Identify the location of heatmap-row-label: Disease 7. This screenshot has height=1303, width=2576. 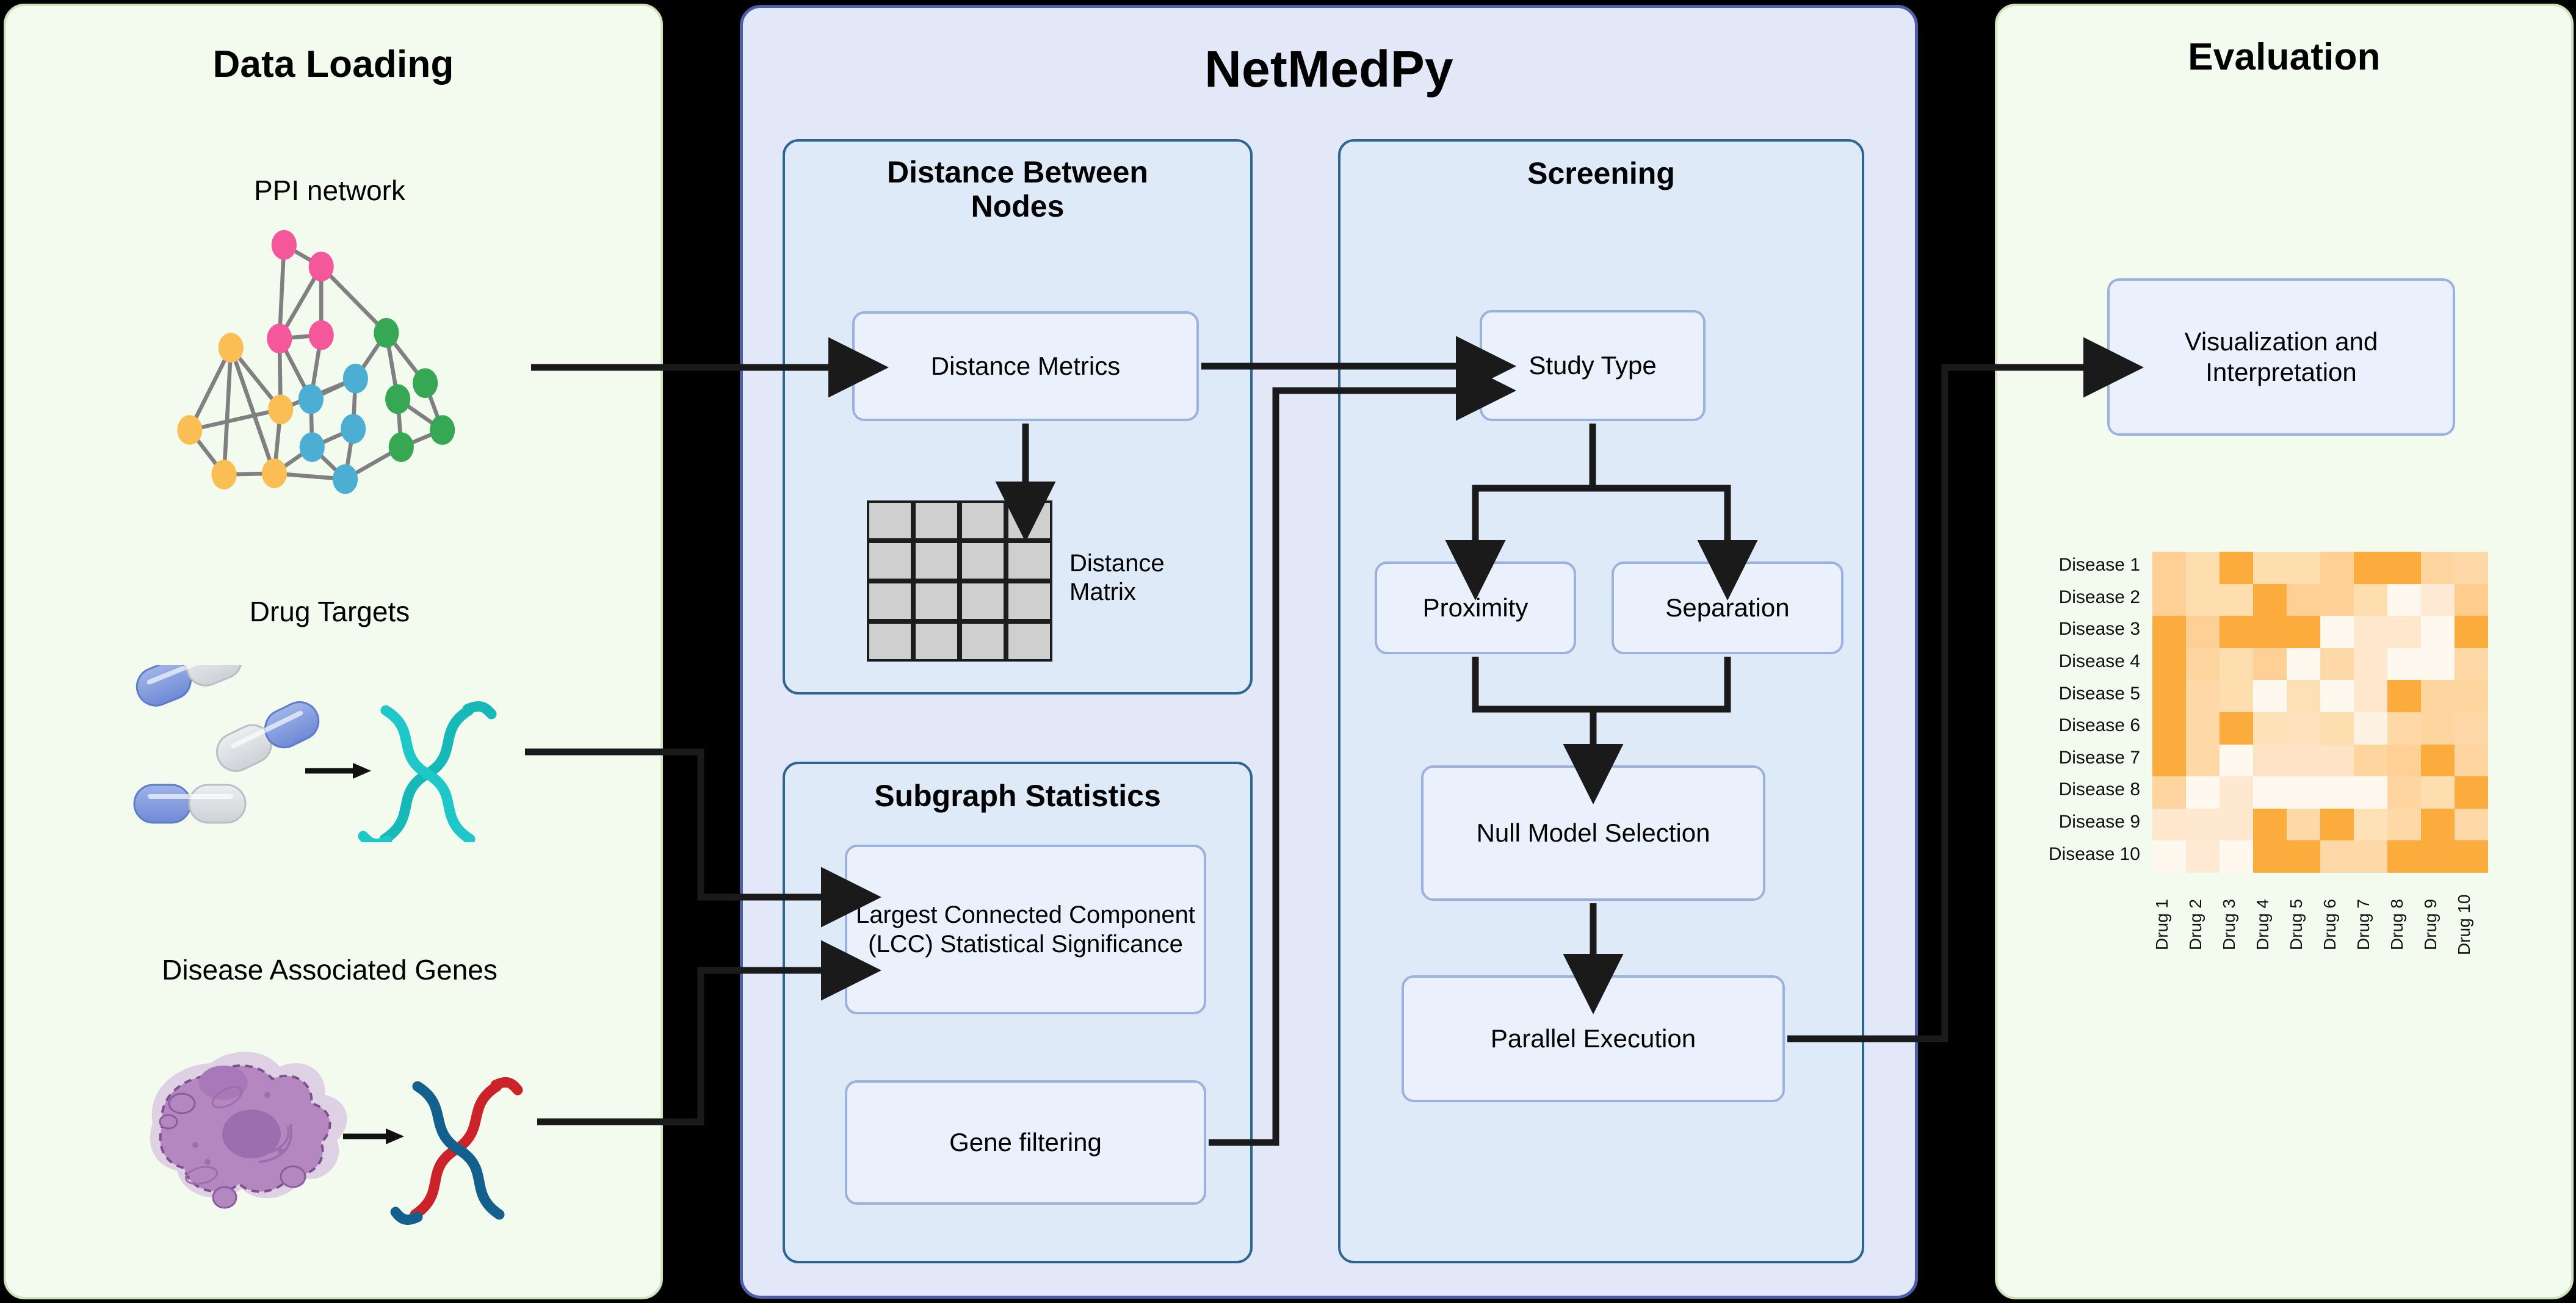
(2099, 757).